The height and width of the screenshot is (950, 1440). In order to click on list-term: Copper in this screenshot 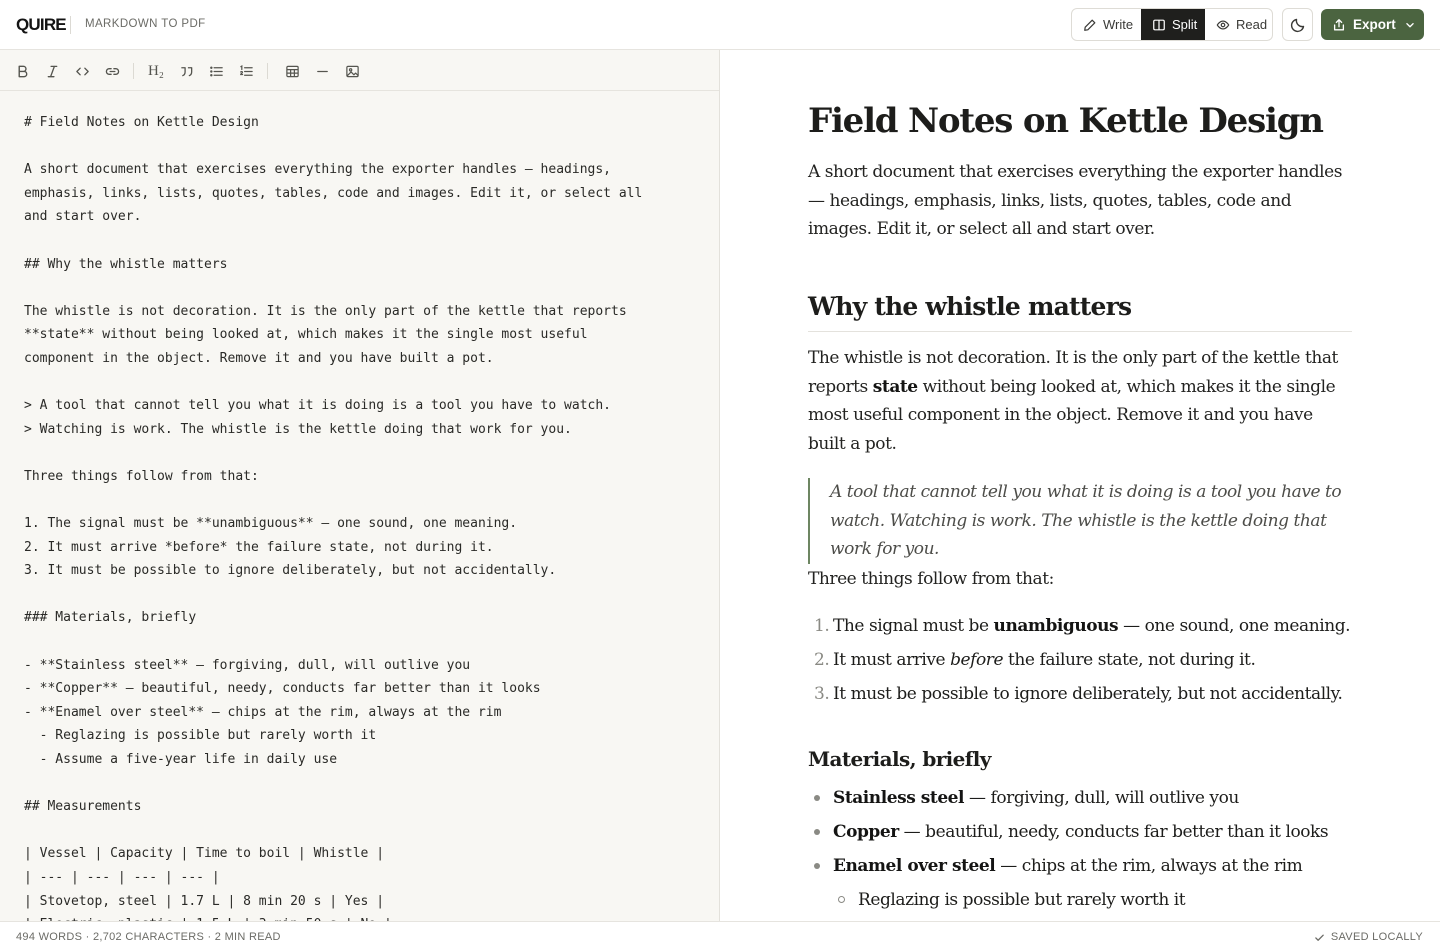, I will do `click(866, 832)`.